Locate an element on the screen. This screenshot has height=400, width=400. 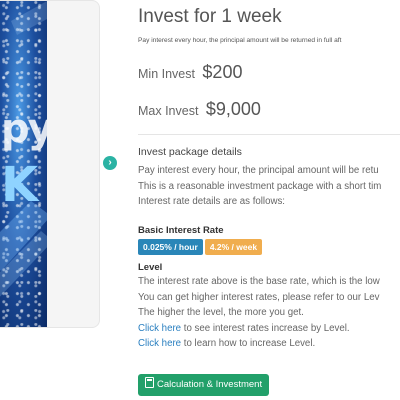
calculation-investment-button: Calculation & Investment is located at coordinates (204, 385).